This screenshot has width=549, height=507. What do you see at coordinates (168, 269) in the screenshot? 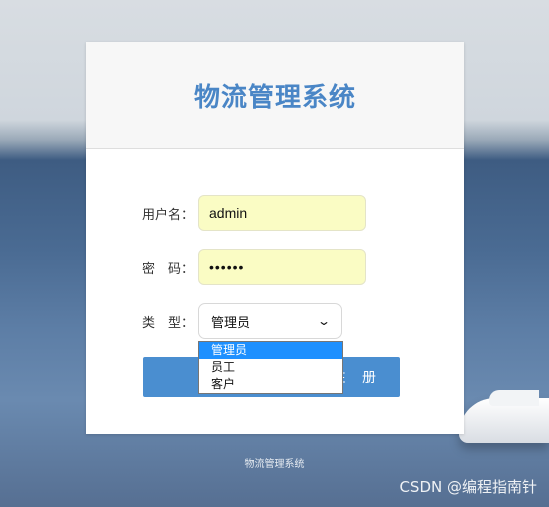
I see `password-label: 密 码：` at bounding box center [168, 269].